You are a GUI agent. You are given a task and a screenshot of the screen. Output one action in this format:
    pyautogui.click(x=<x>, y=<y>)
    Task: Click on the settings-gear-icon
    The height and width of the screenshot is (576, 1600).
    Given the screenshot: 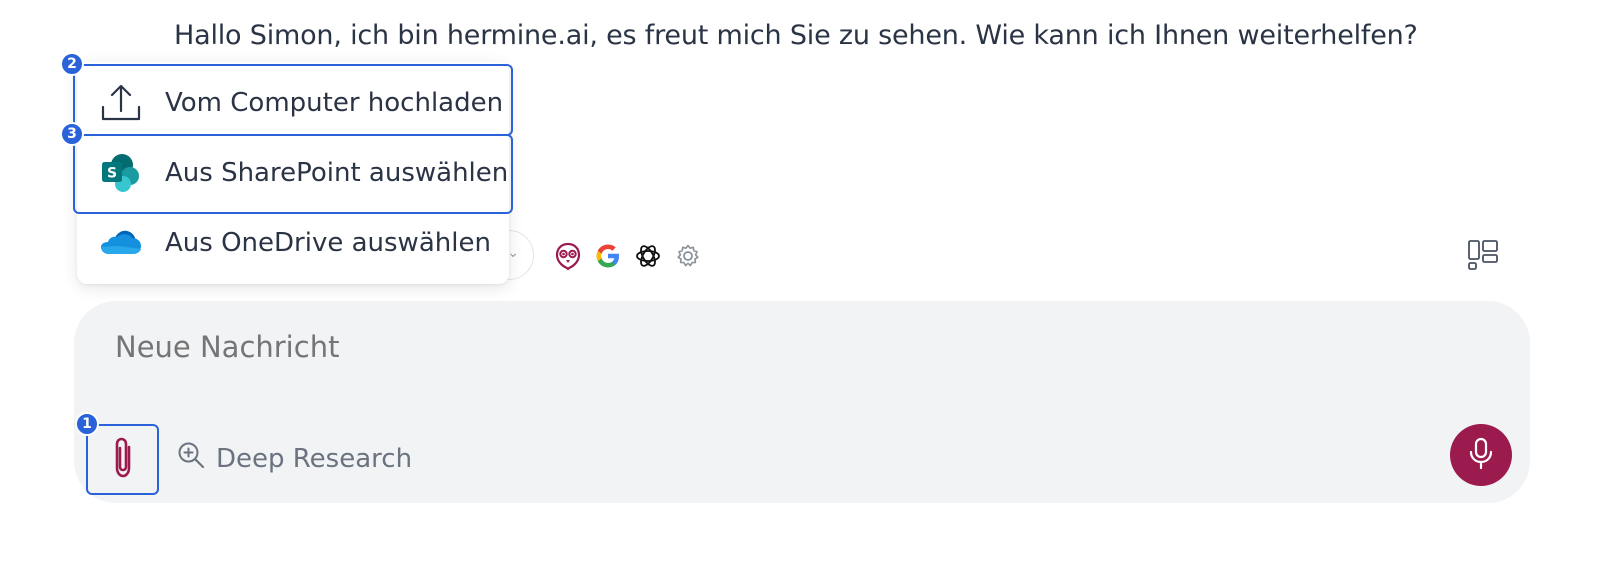 What is the action you would take?
    pyautogui.click(x=688, y=256)
    